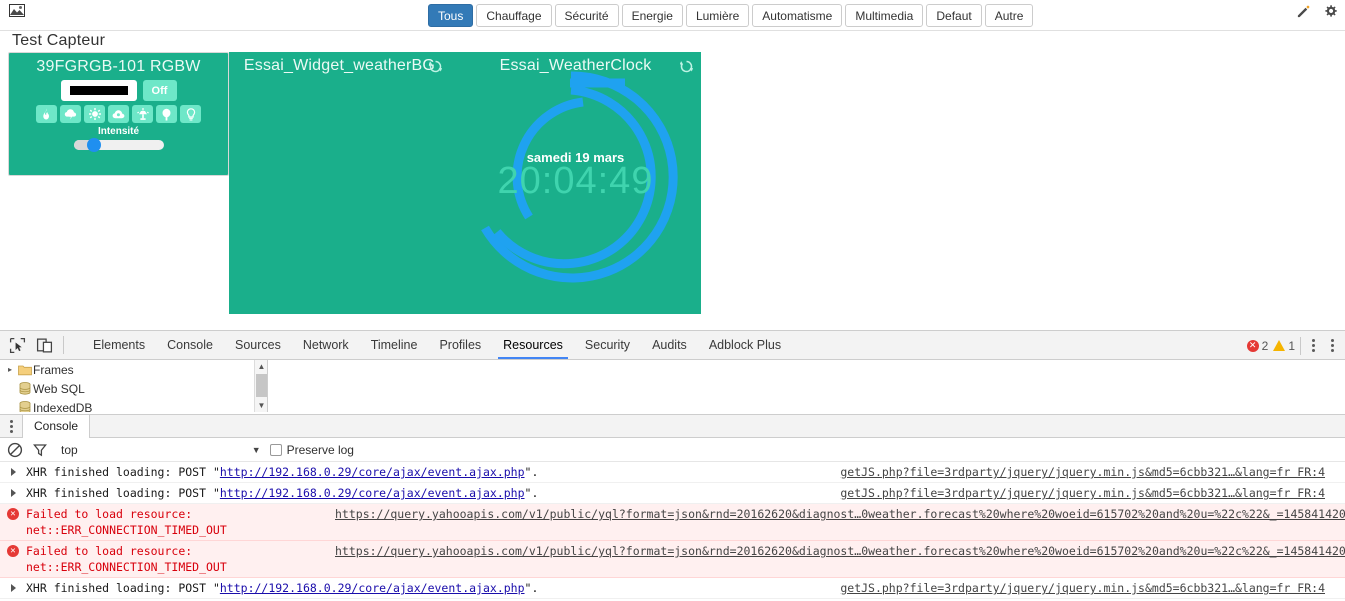 This screenshot has height=601, width=1345. What do you see at coordinates (451, 15) in the screenshot?
I see `nav-button-tous: Tous` at bounding box center [451, 15].